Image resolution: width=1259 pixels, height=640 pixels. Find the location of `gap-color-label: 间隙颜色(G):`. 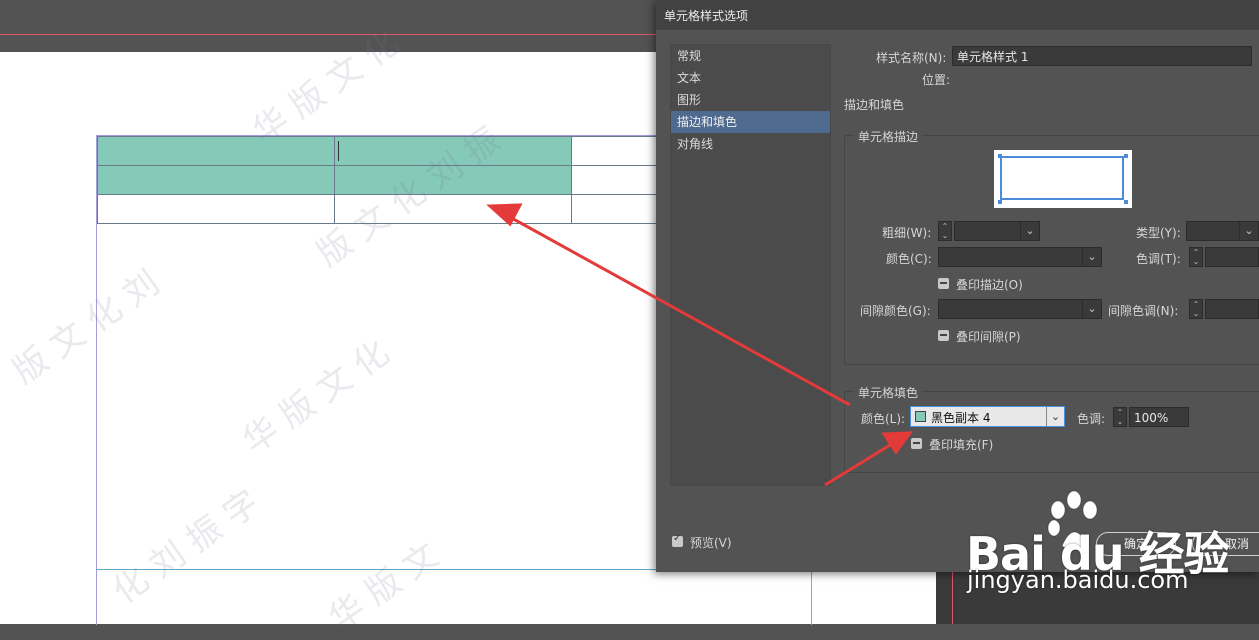

gap-color-label: 间隙颜色(G): is located at coordinates (895, 311).